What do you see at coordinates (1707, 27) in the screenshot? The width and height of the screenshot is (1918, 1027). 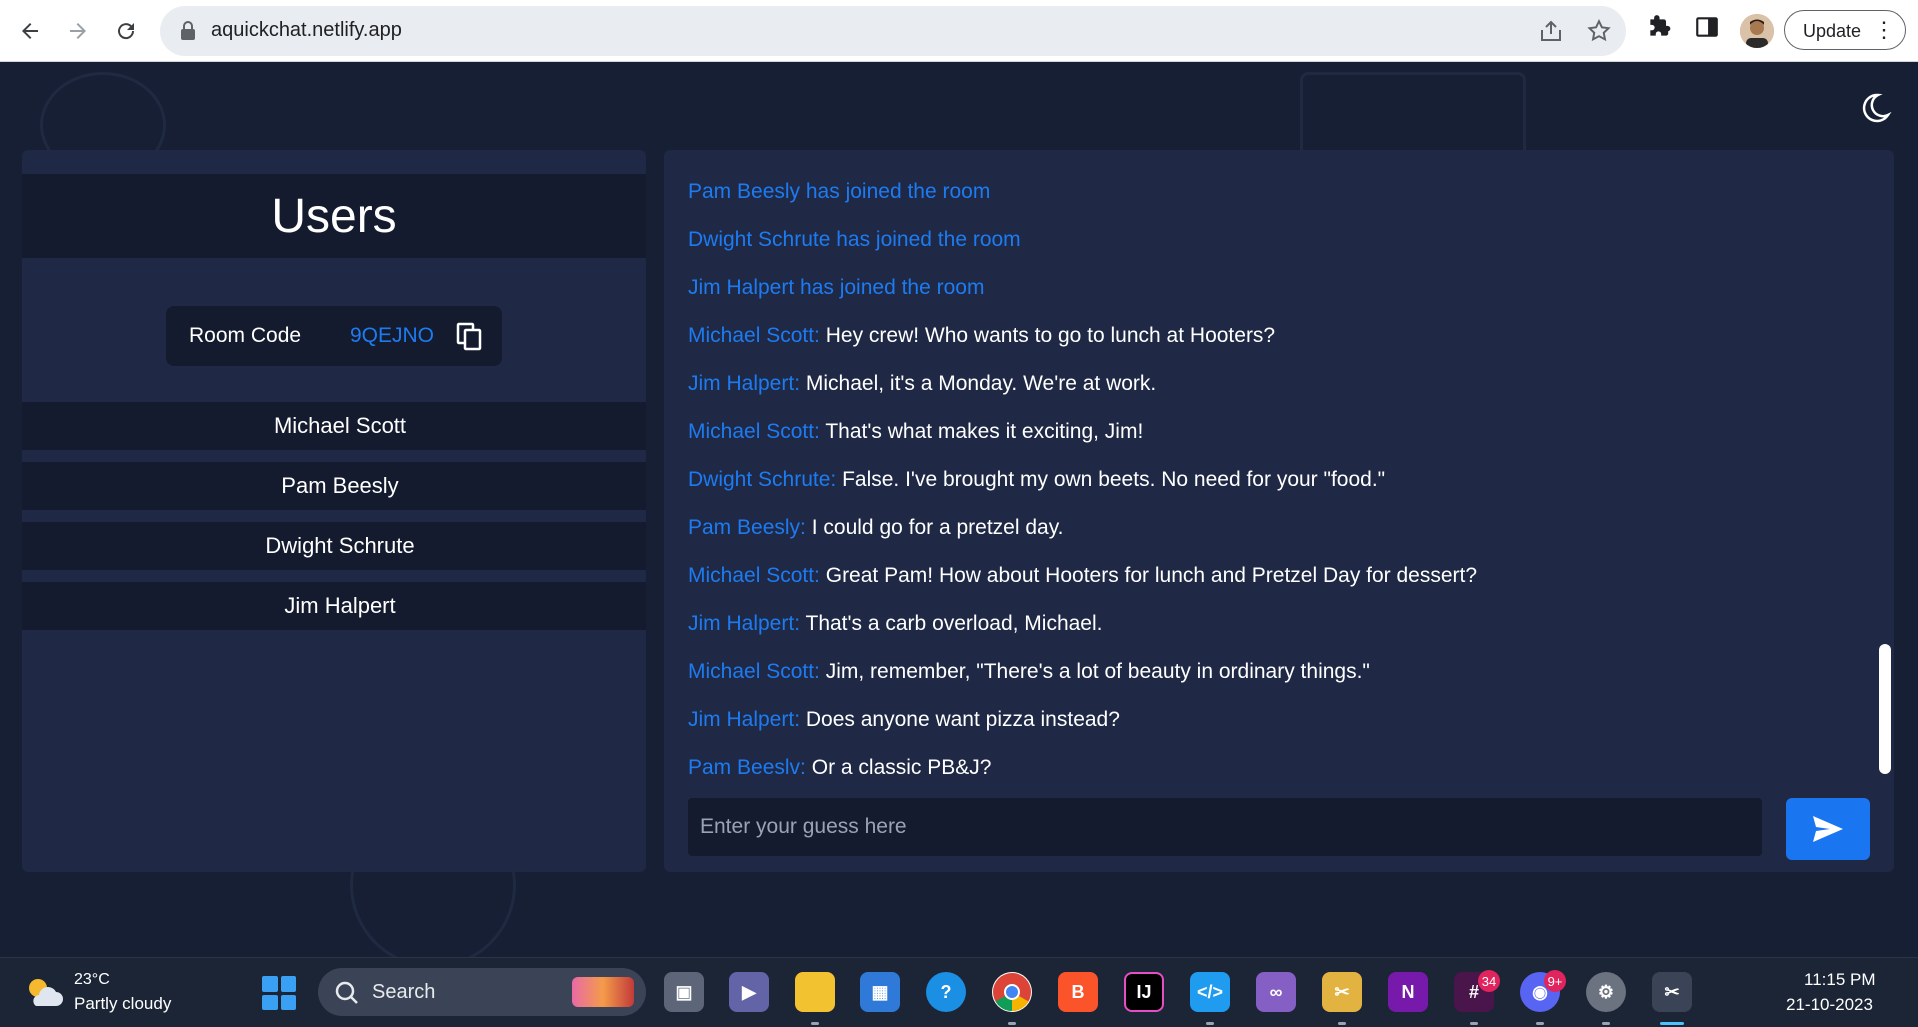 I see `side-panel-icon` at bounding box center [1707, 27].